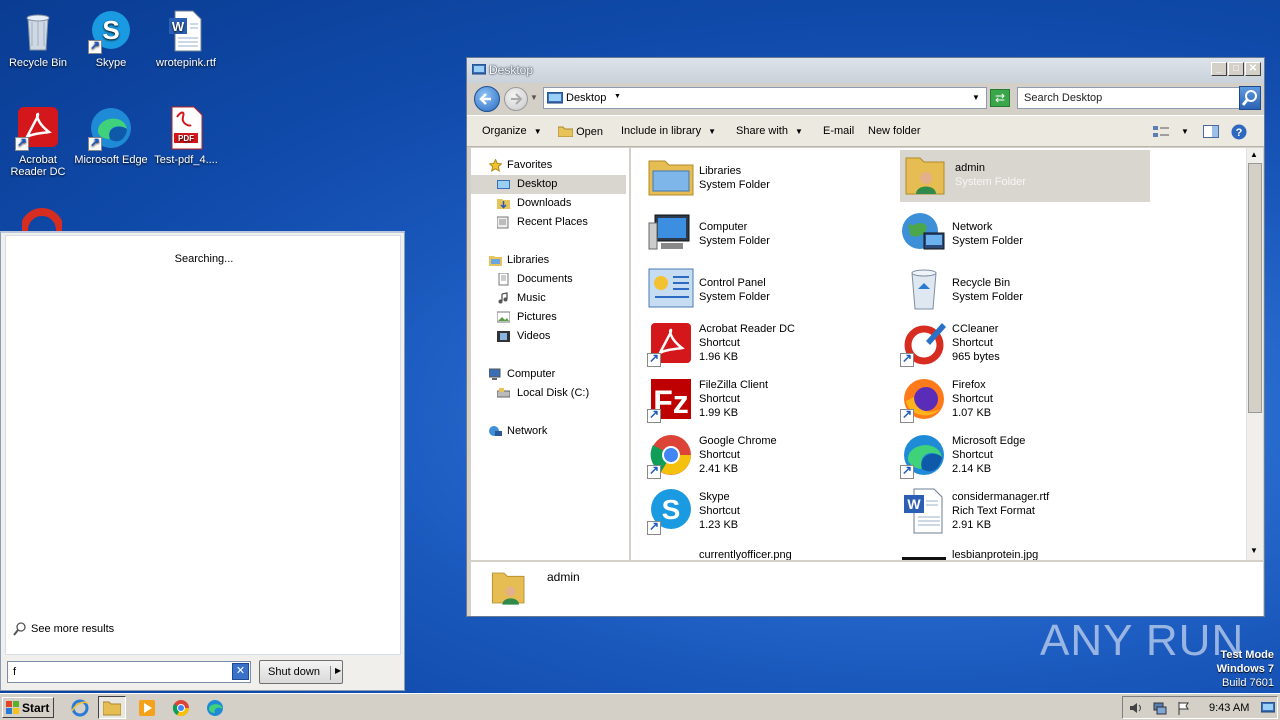 The width and height of the screenshot is (1280, 720). What do you see at coordinates (838, 131) in the screenshot?
I see `email-button: E-mail` at bounding box center [838, 131].